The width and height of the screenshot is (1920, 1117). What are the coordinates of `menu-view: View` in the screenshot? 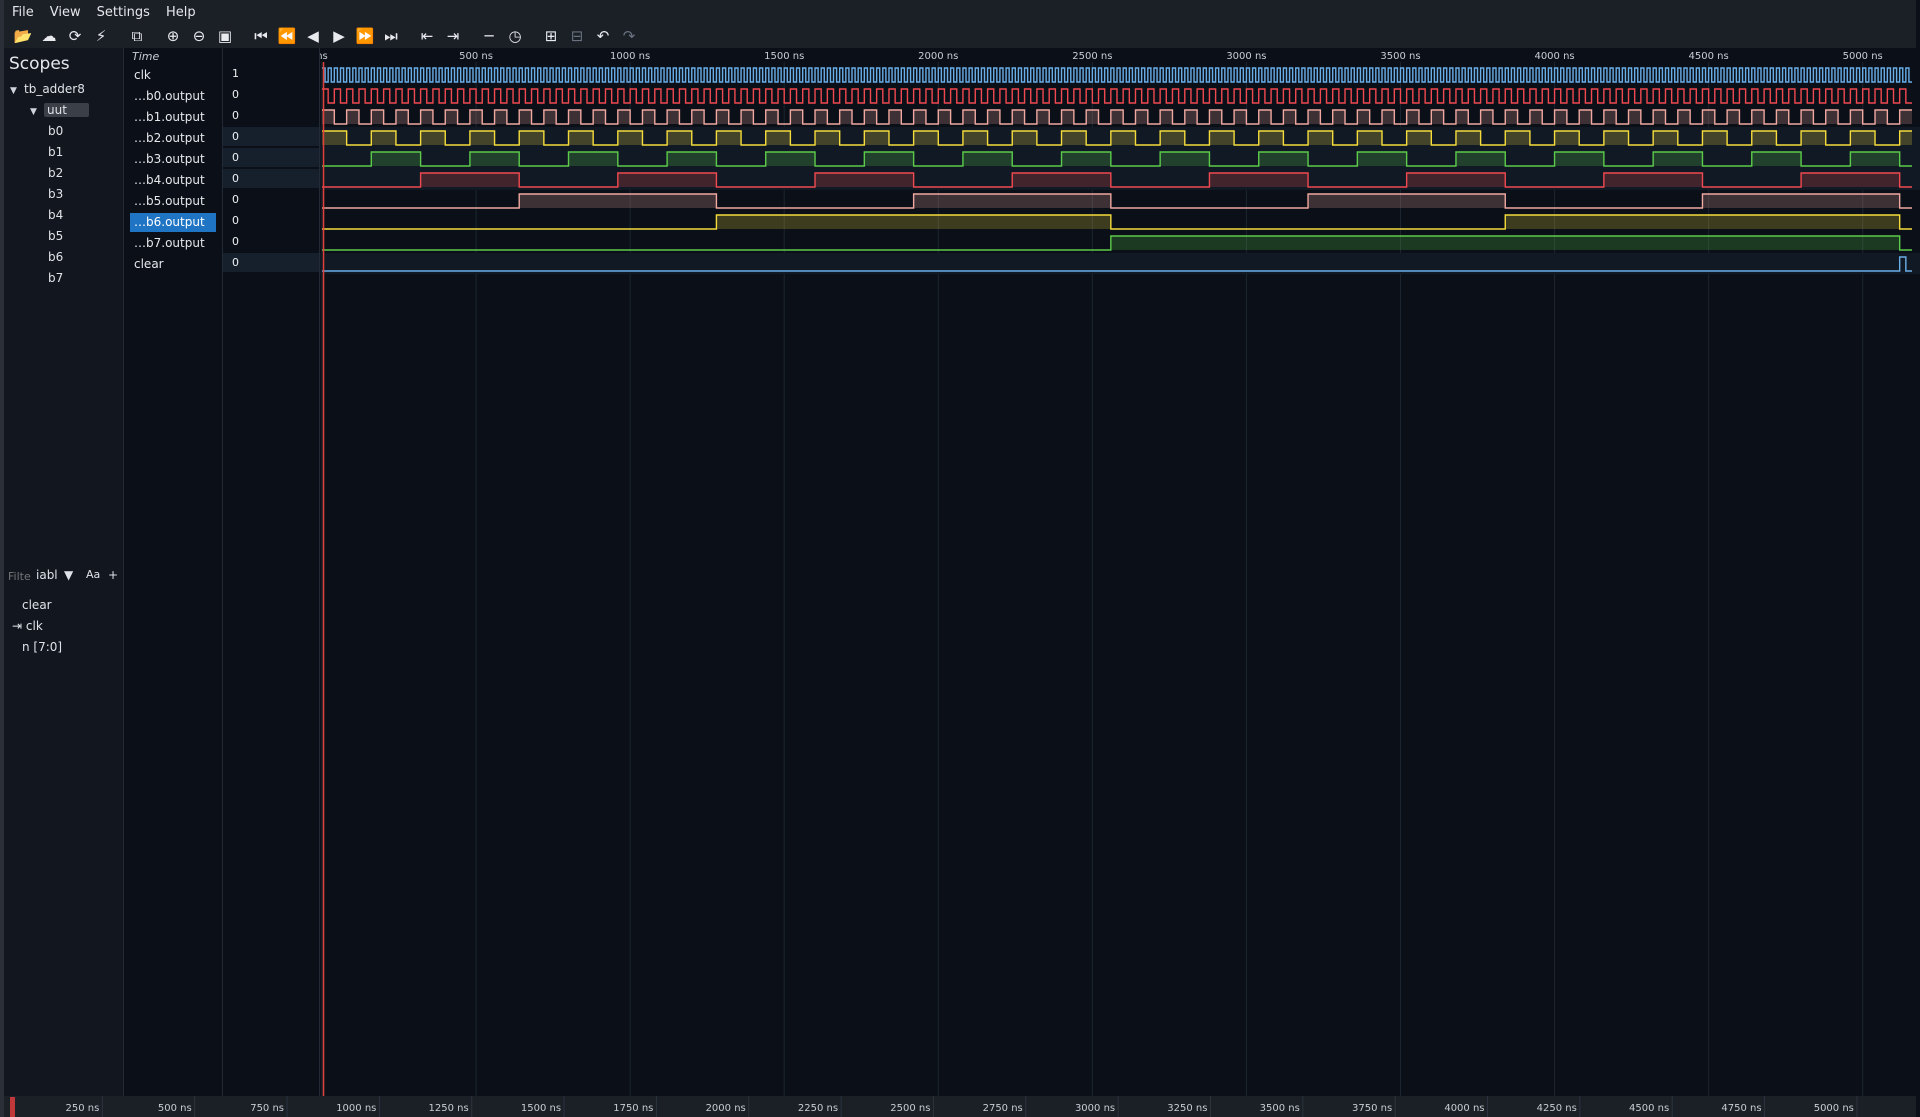 It's located at (65, 12).